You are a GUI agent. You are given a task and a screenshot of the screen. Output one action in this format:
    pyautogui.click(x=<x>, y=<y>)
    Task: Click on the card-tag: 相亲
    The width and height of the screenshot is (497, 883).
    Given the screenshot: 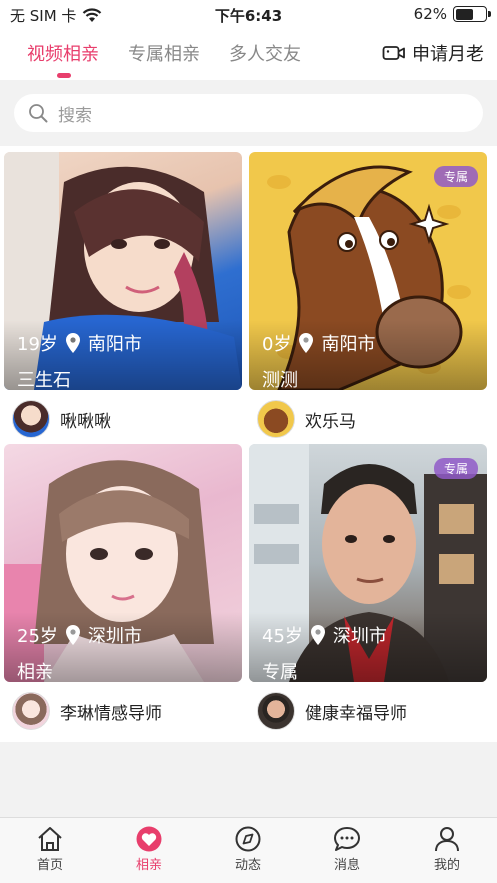 What is the action you would take?
    pyautogui.click(x=35, y=672)
    